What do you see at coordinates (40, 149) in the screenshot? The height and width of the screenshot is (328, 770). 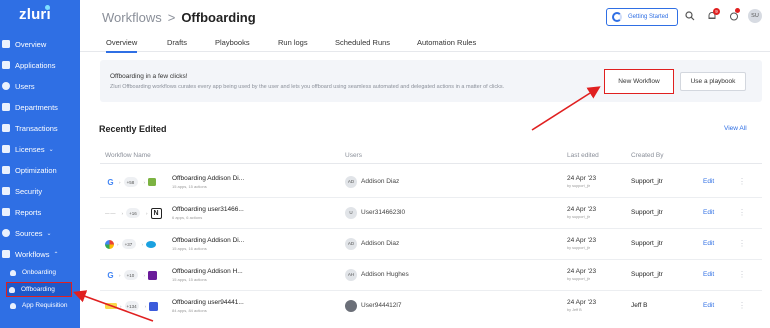 I see `sidebar-item-licenses: Licenses ⌄` at bounding box center [40, 149].